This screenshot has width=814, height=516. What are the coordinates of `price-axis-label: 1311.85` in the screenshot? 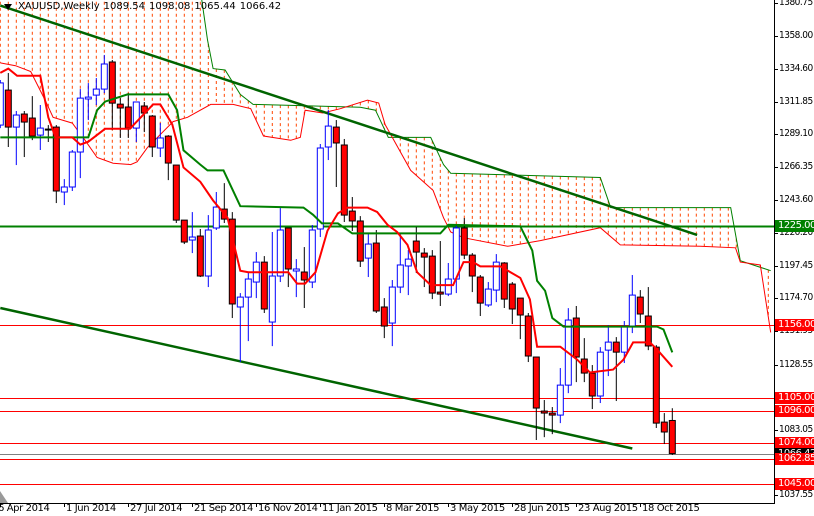 It's located at (796, 101).